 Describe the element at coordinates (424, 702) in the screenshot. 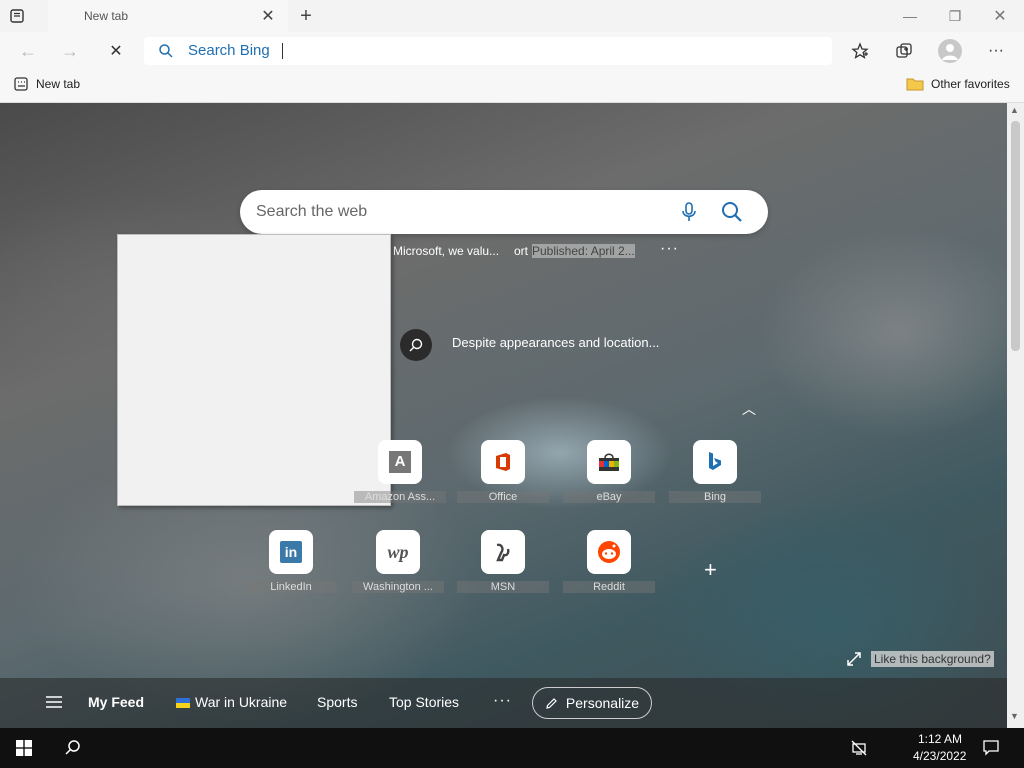

I see `feed-tab-top-stories: Top Stories` at that location.